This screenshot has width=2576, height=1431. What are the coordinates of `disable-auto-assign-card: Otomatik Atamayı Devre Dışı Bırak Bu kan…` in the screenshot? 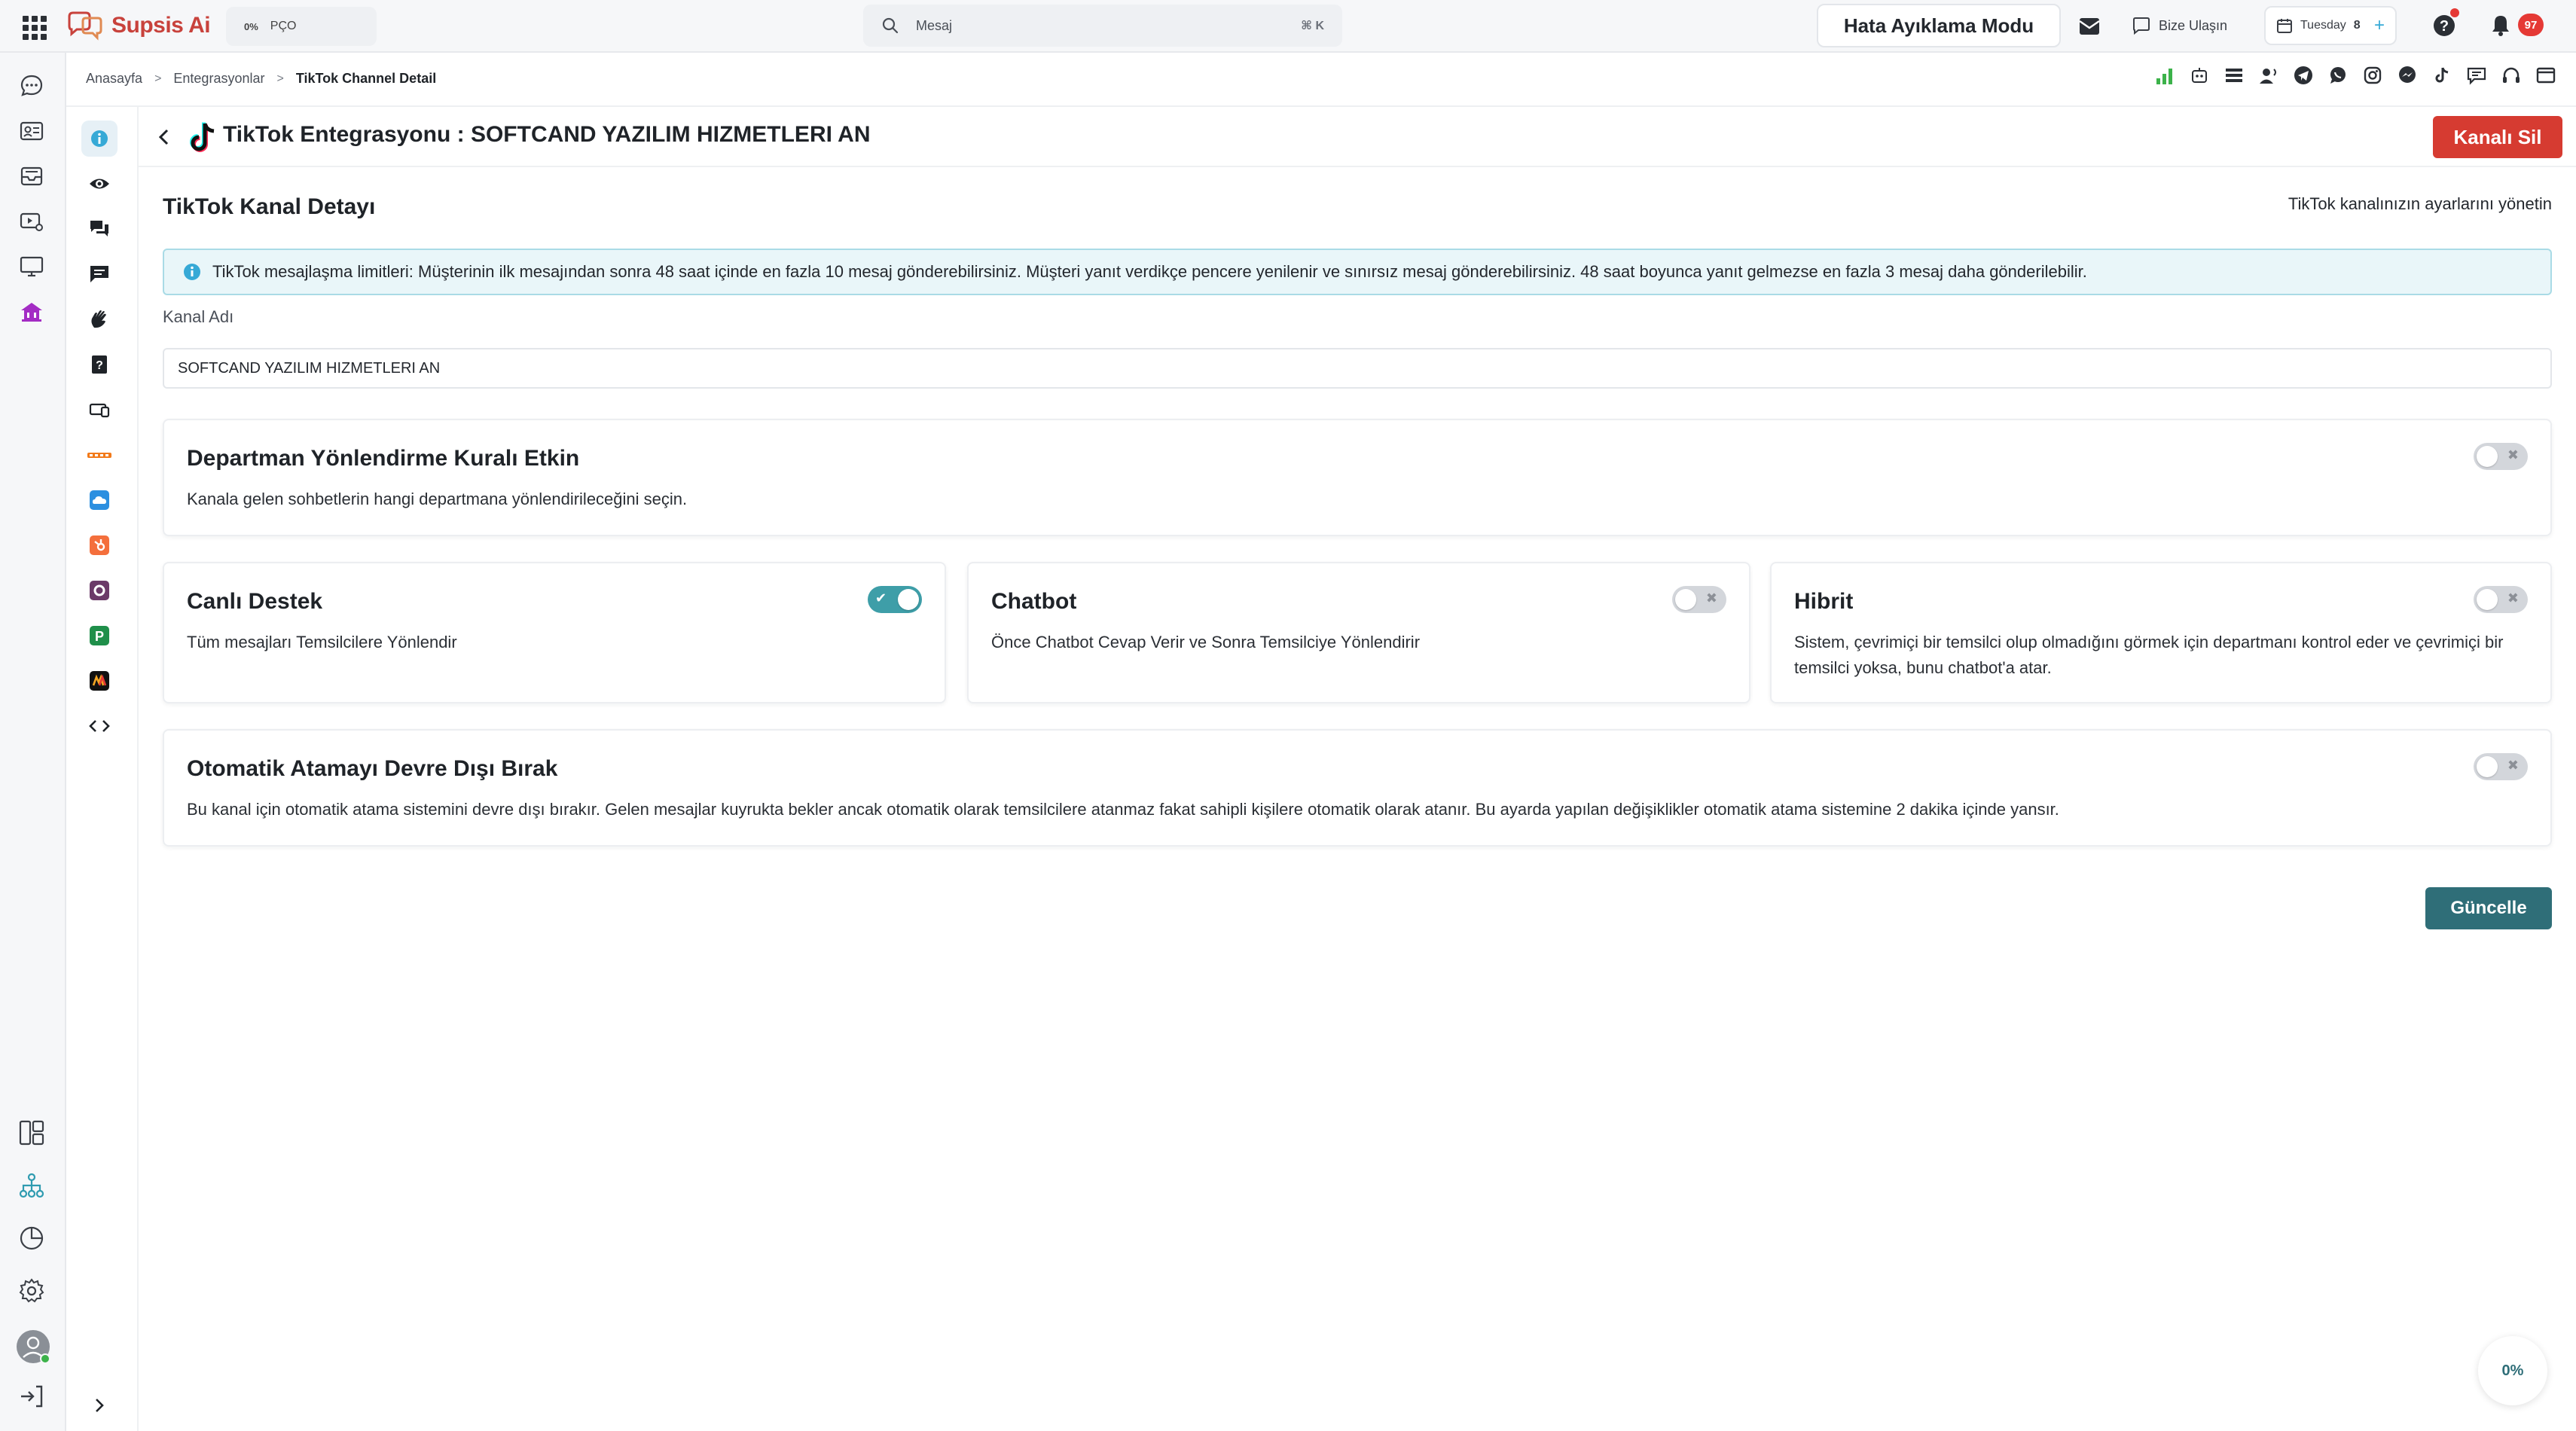 It's located at (1358, 788).